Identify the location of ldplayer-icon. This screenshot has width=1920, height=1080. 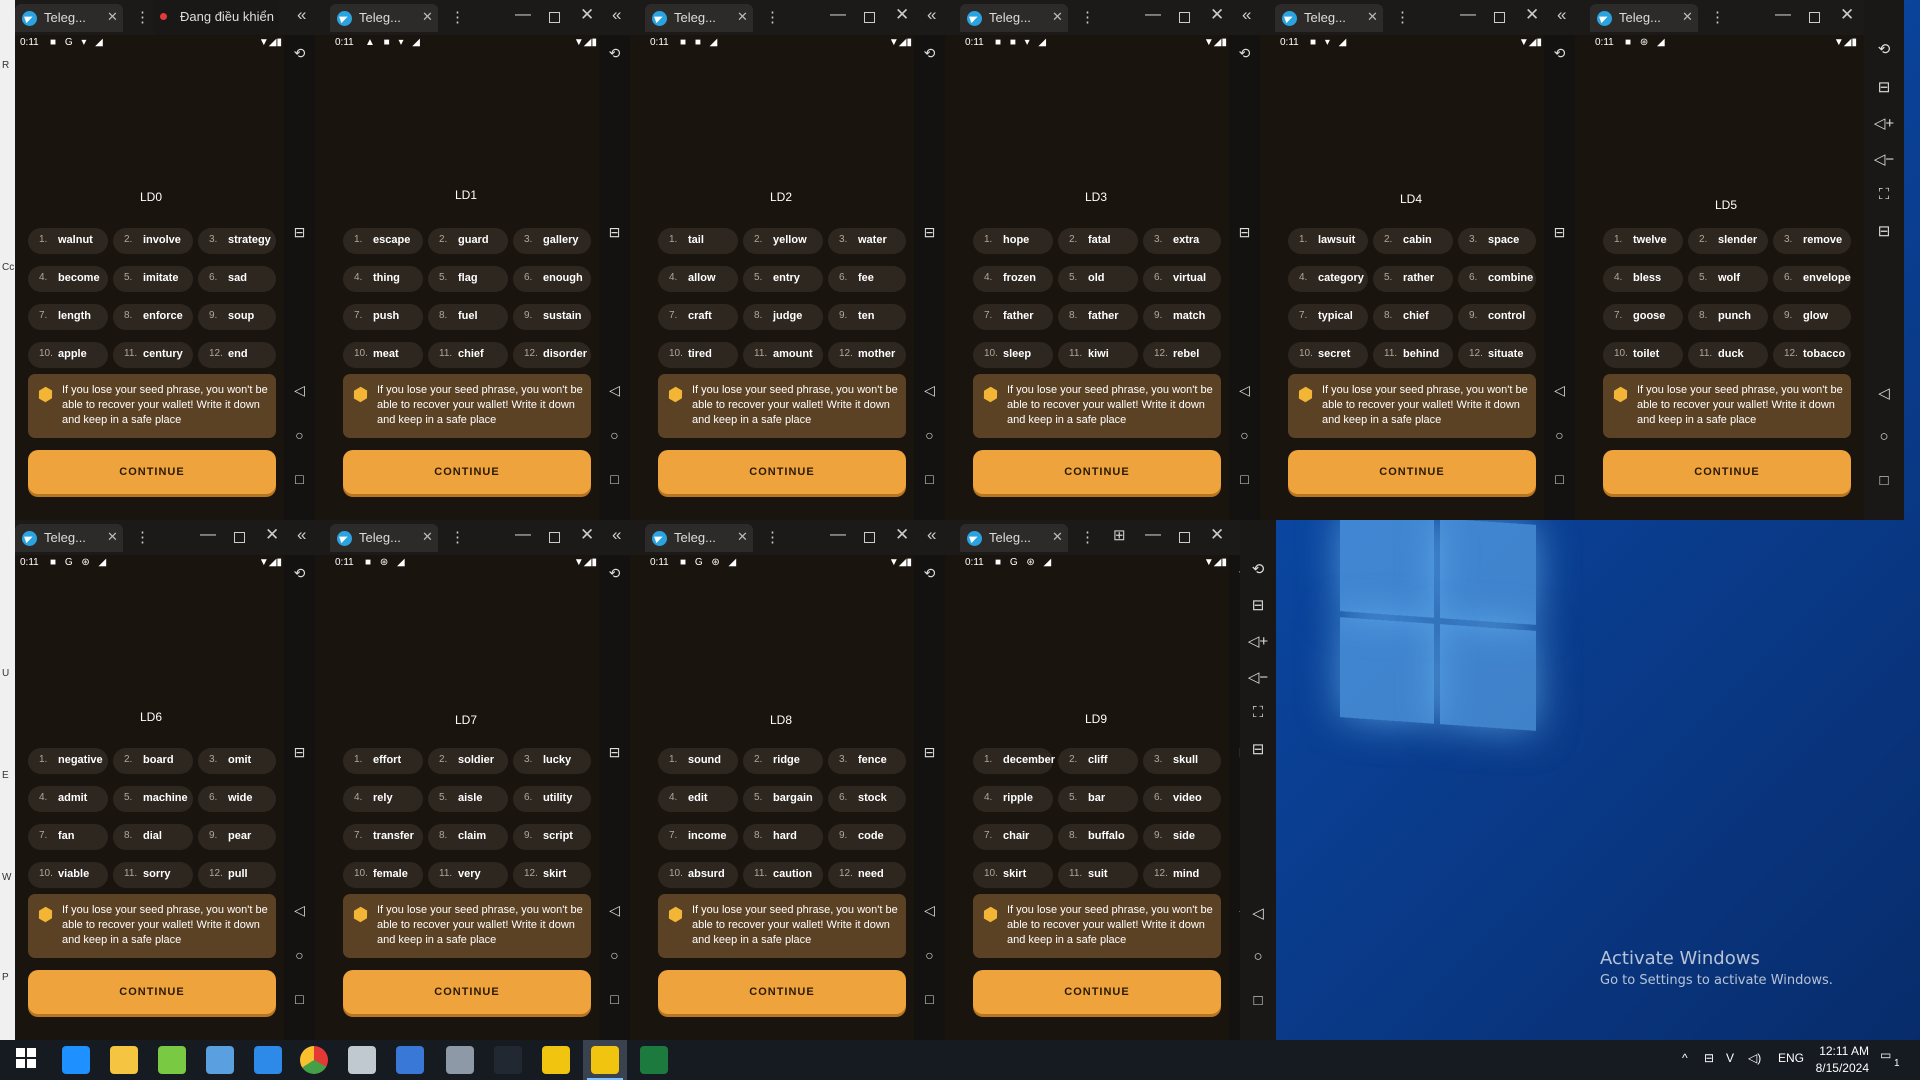
(556, 1060).